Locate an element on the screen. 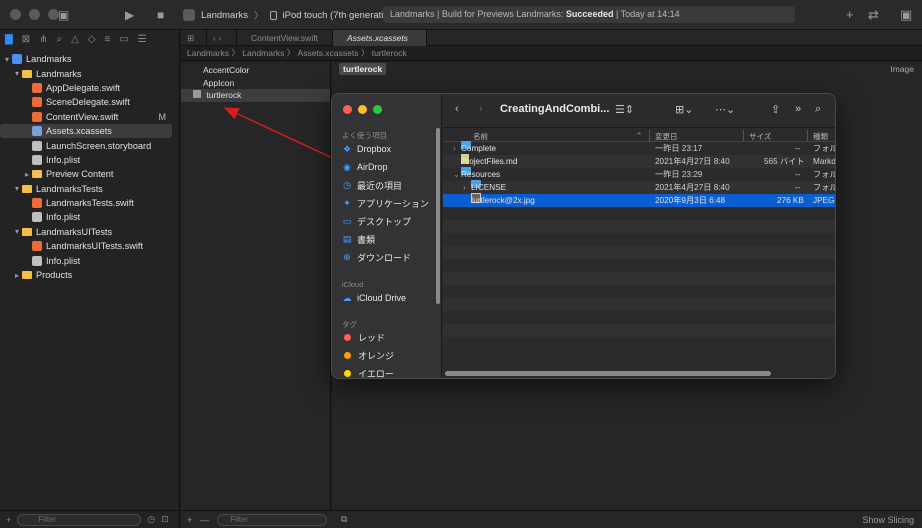 This screenshot has height=528, width=922. tree-row-folder: ▸ Products is located at coordinates (90, 275).